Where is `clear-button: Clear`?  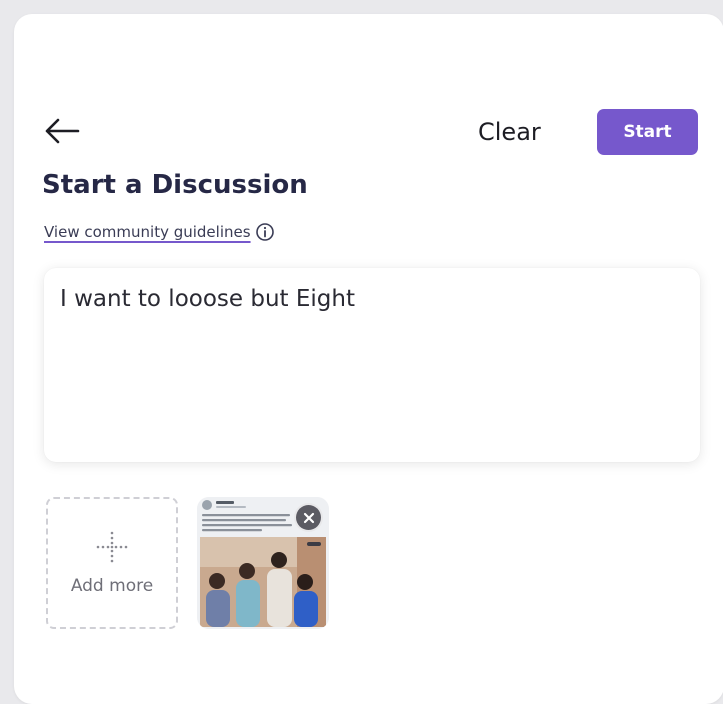
clear-button: Clear is located at coordinates (509, 132).